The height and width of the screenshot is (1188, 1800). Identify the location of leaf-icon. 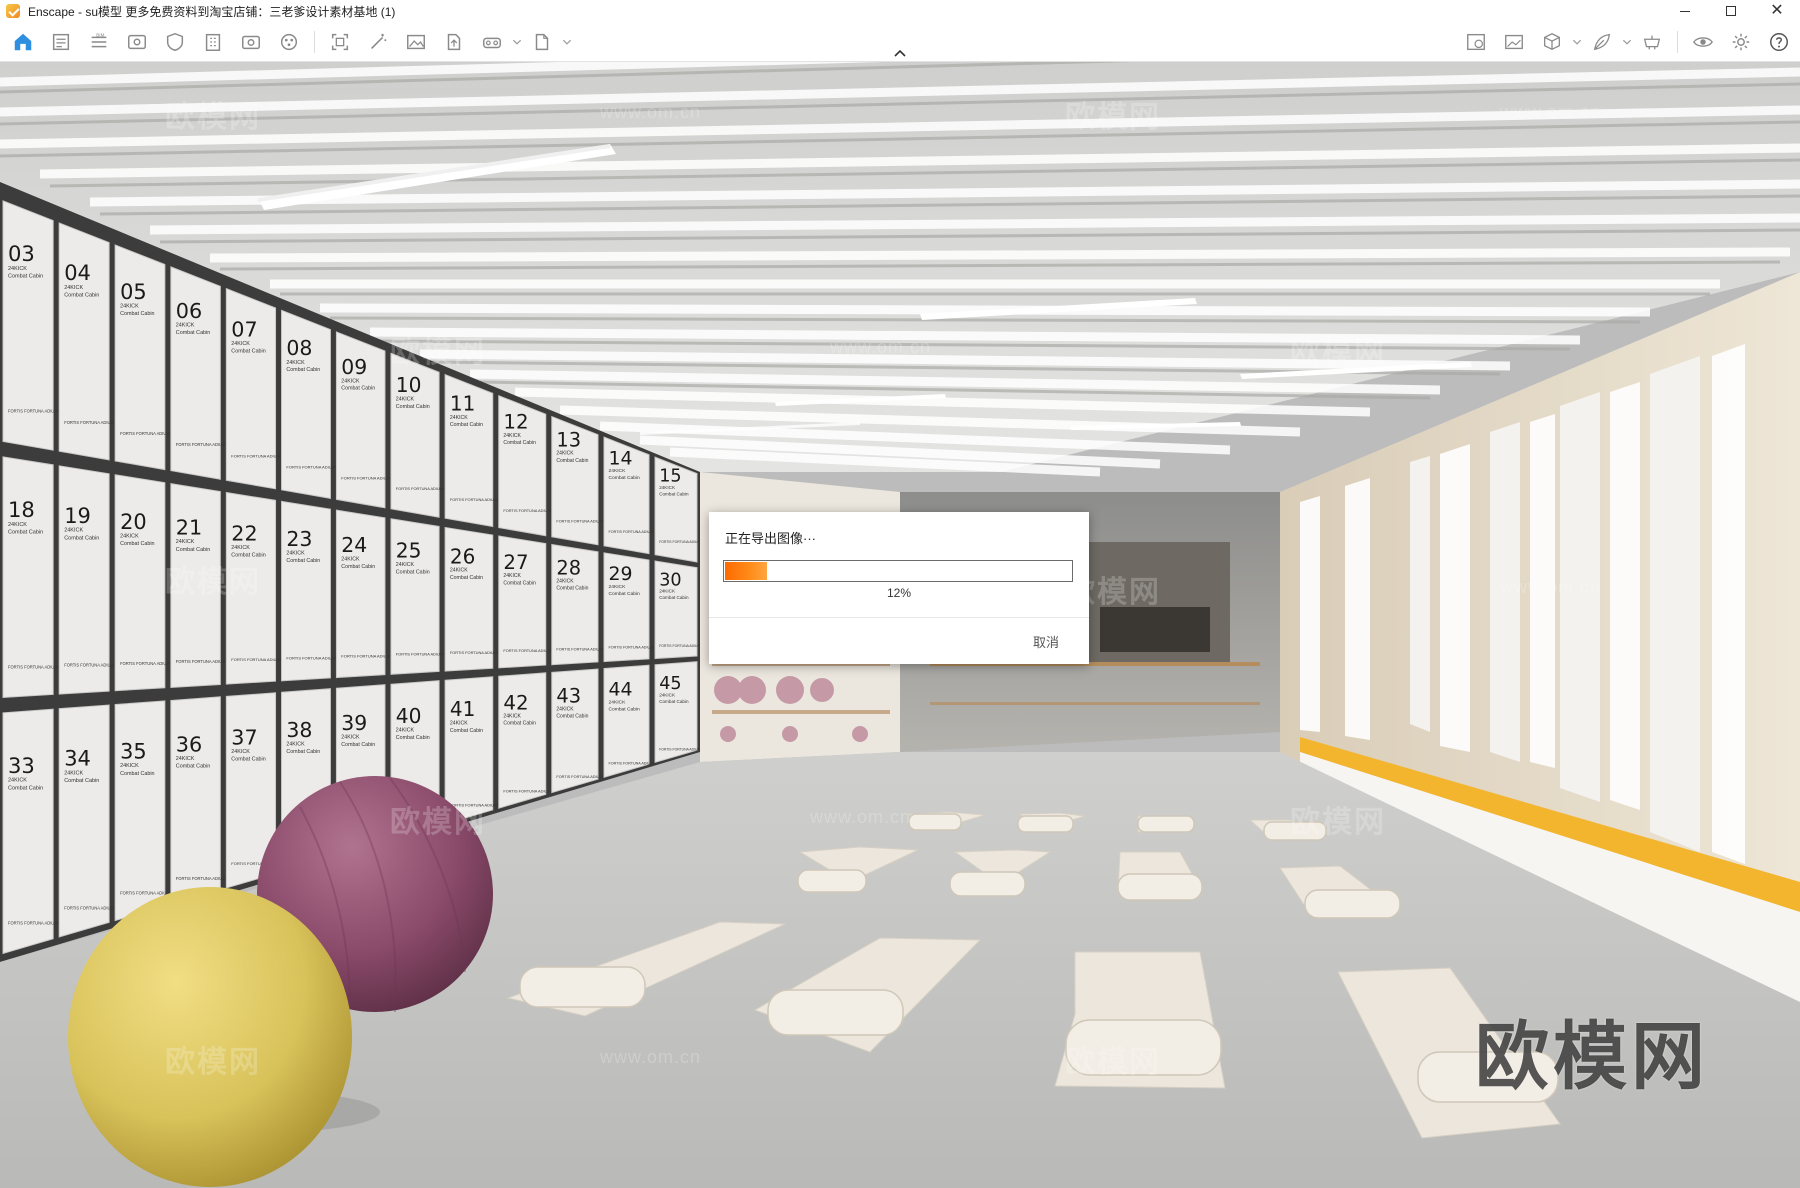
(1602, 42).